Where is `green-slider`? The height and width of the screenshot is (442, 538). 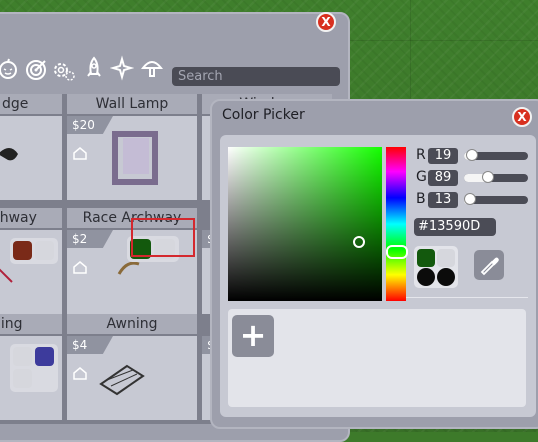 green-slider is located at coordinates (496, 177).